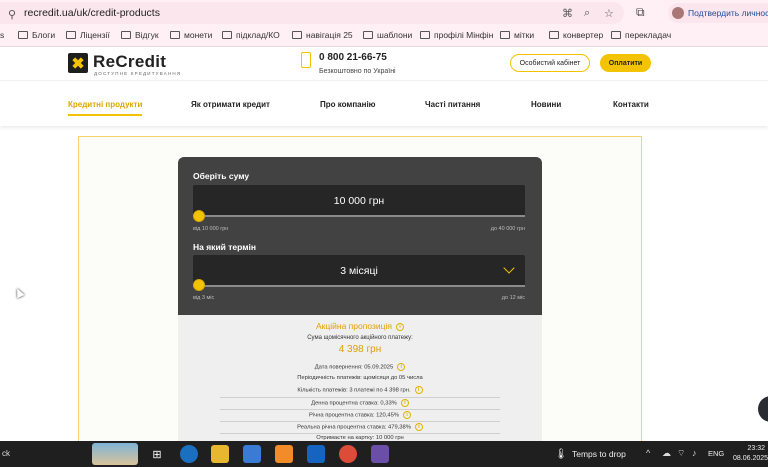  What do you see at coordinates (199, 285) in the screenshot?
I see `term-slider-handle` at bounding box center [199, 285].